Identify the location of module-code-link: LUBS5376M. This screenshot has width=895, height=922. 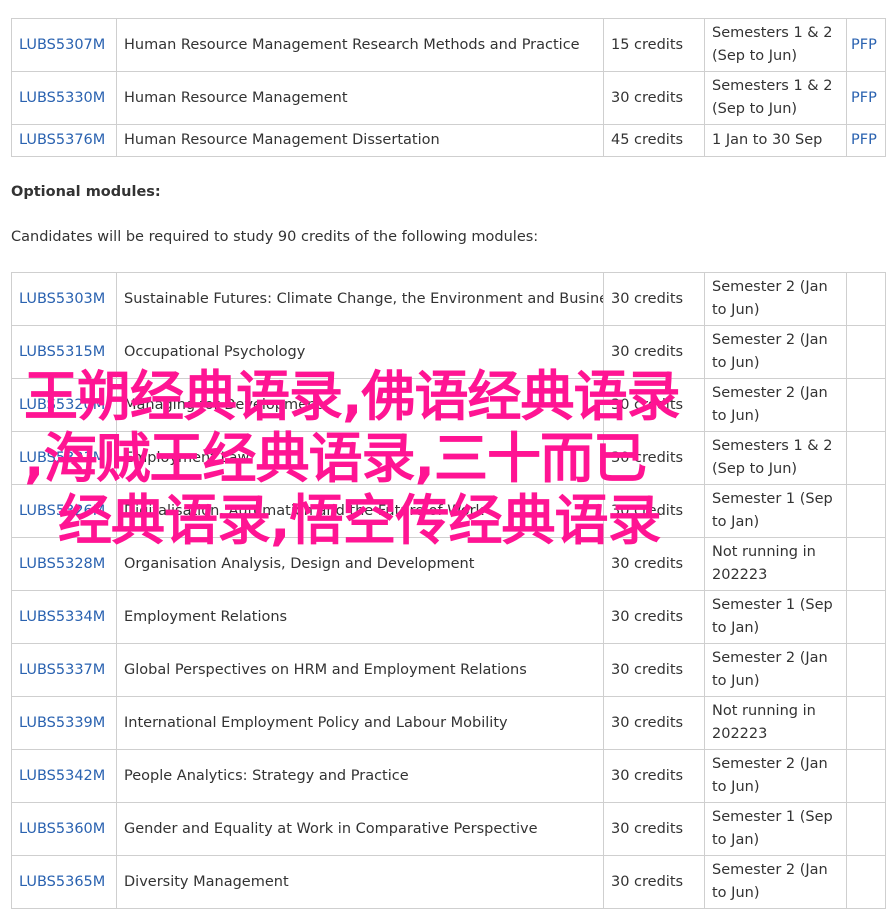
(62, 140).